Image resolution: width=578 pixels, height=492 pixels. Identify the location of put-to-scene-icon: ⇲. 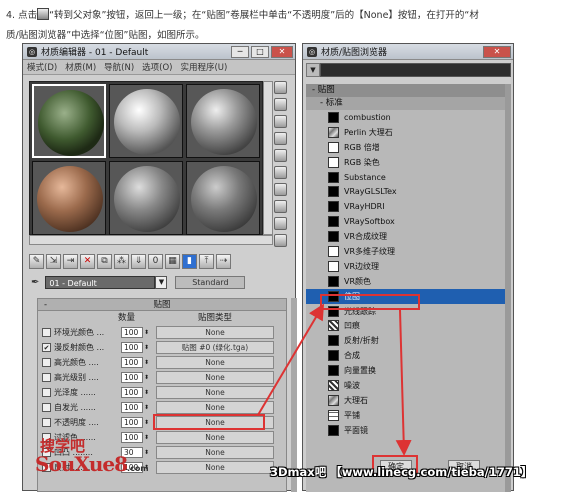
(53, 261).